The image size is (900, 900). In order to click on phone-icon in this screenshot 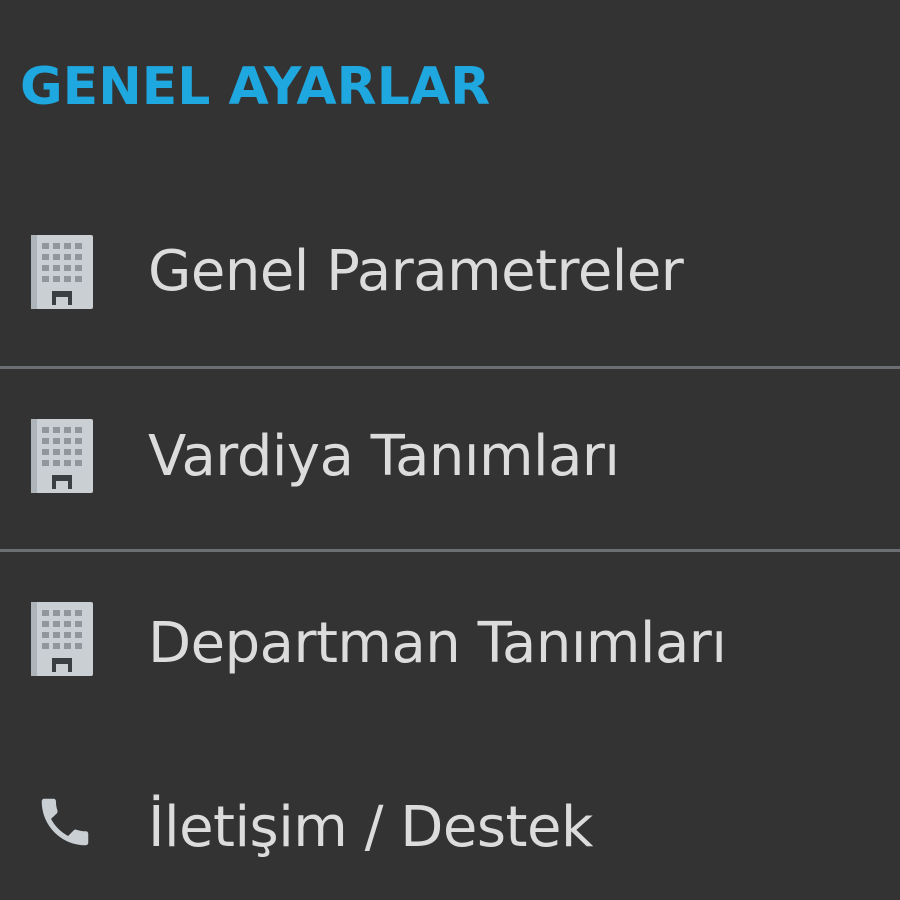, I will do `click(65, 822)`.